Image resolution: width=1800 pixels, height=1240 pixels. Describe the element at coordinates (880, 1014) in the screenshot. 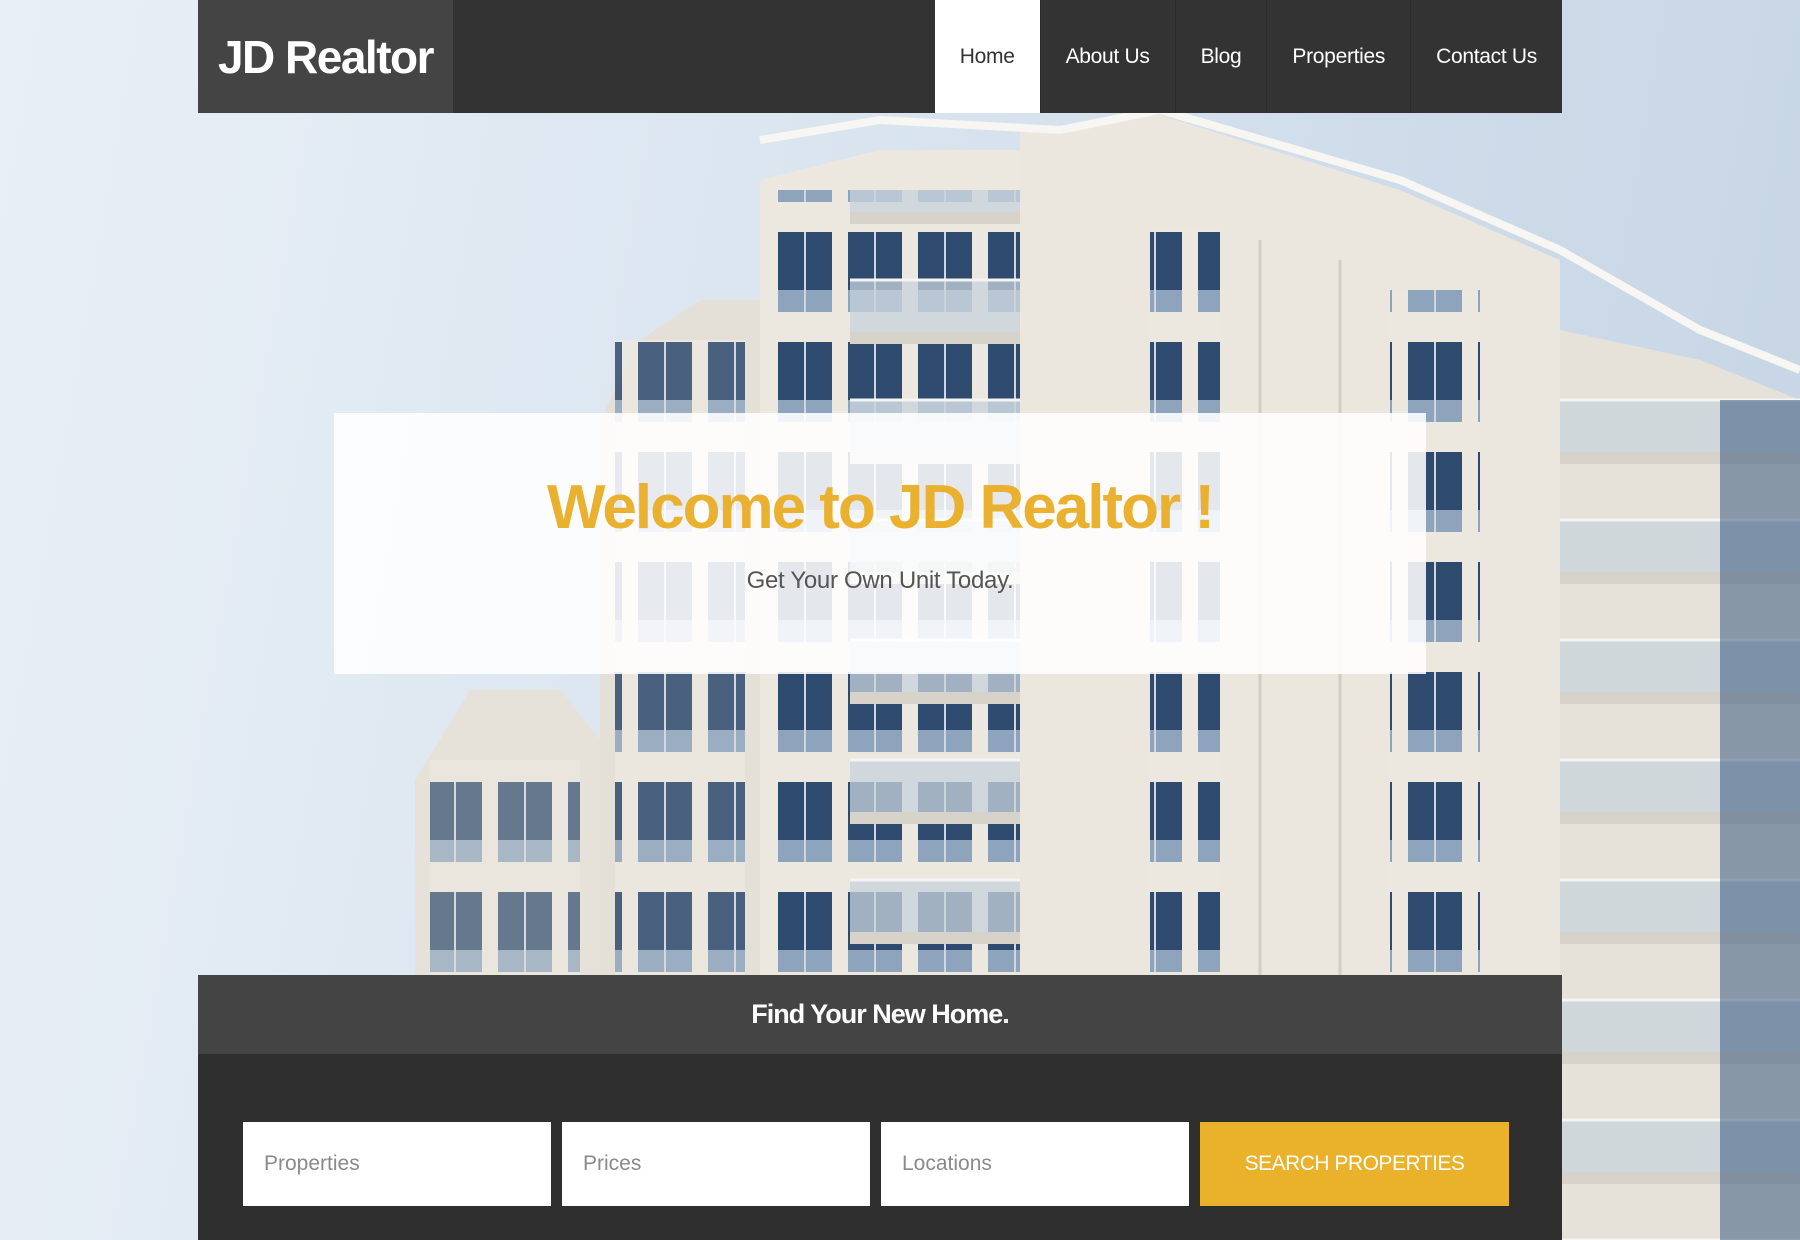

I see `search-heading: Find Your New Home.` at that location.